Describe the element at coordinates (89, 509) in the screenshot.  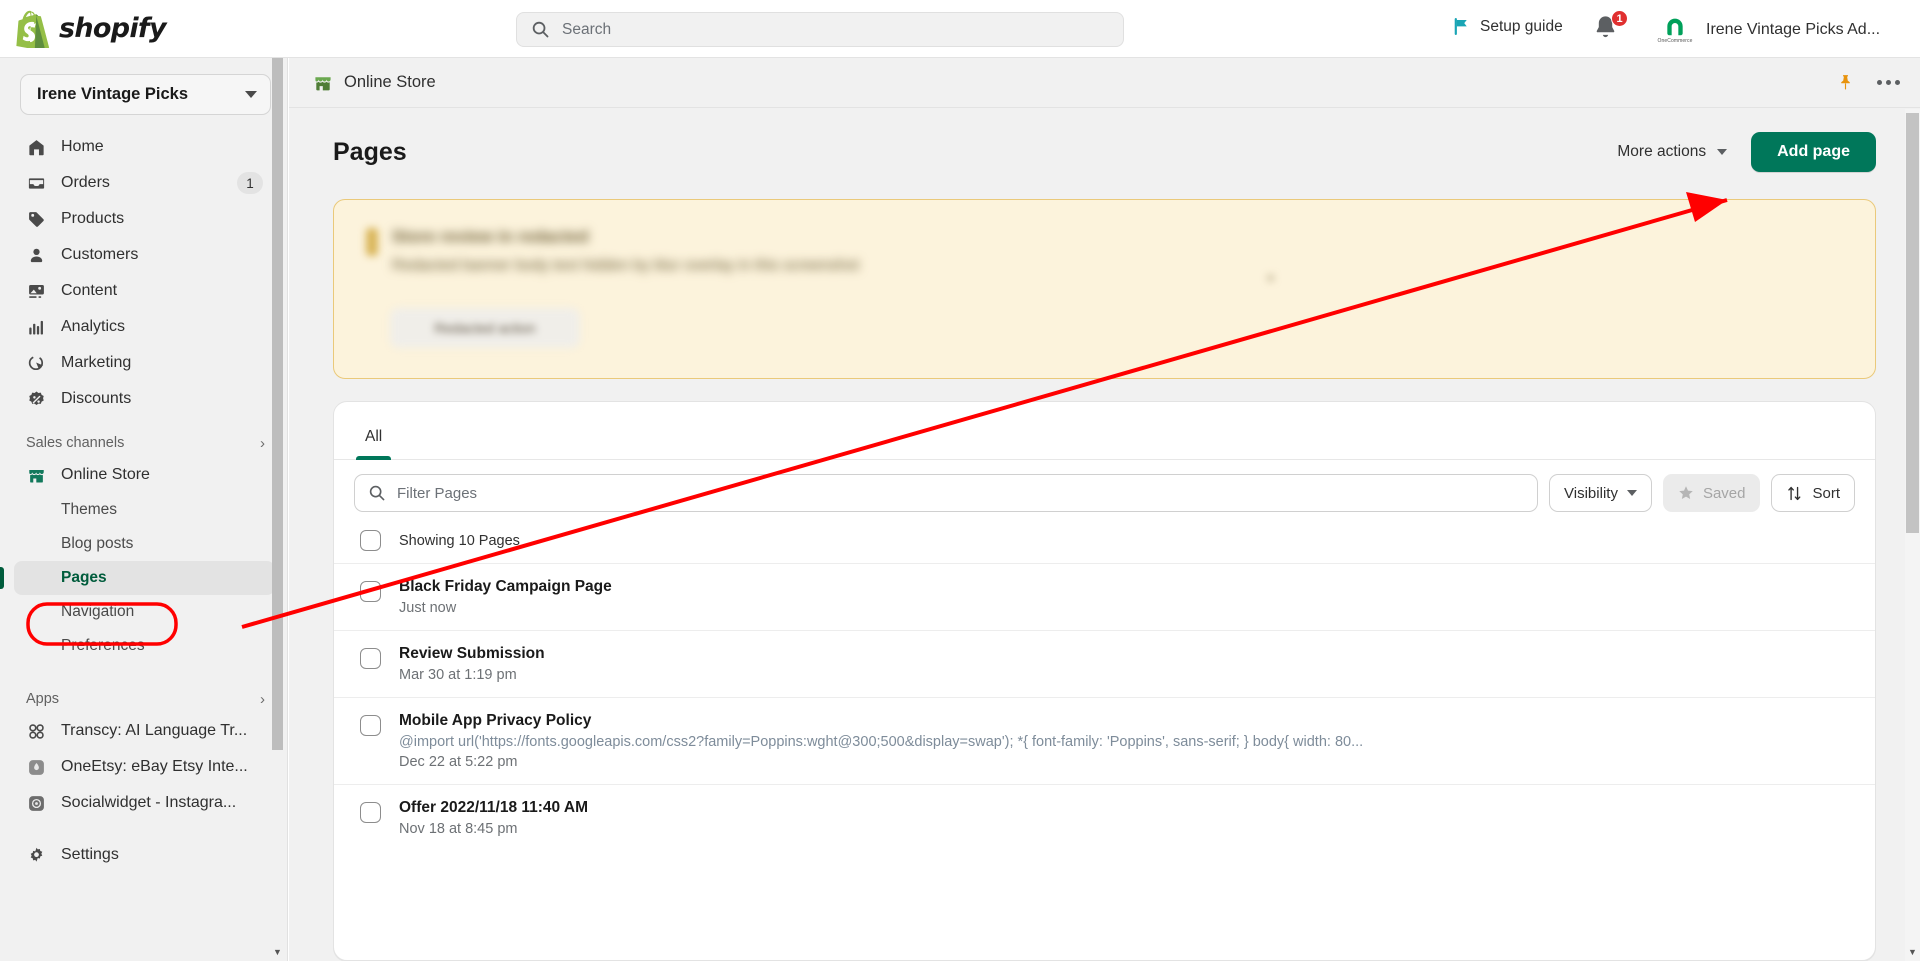
I see `sidebar-subitem-label: Themes` at that location.